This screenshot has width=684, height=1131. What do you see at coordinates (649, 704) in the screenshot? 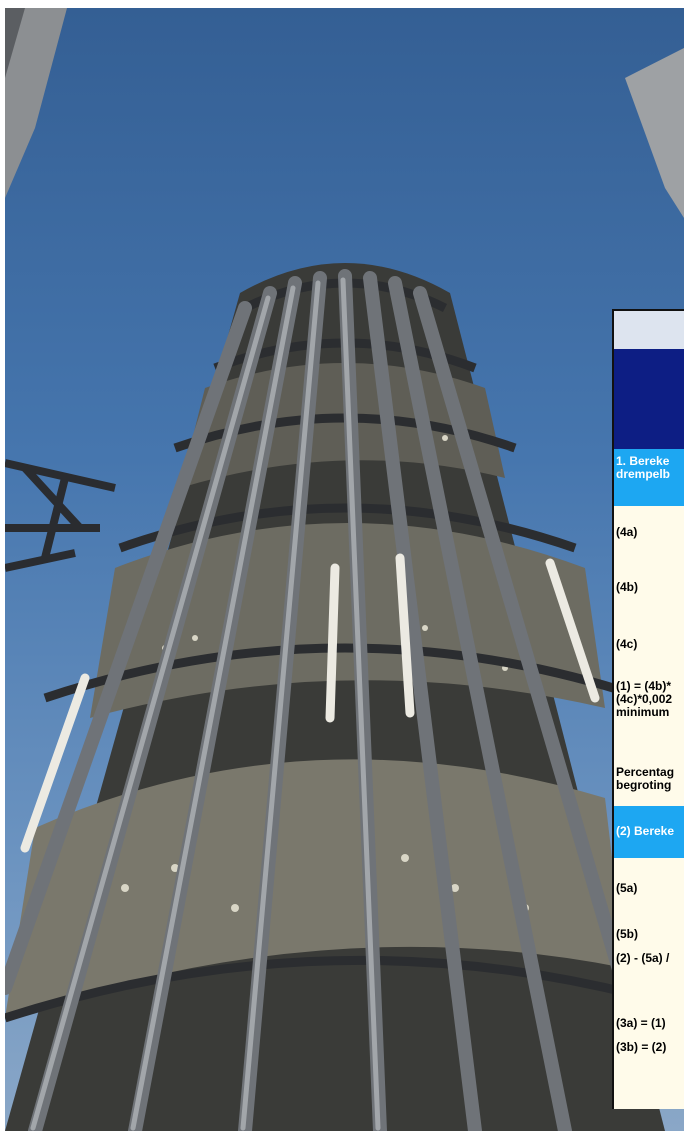
I see `row-1-formula: (1) = (4b)* (4c)*0,002 minimum` at bounding box center [649, 704].